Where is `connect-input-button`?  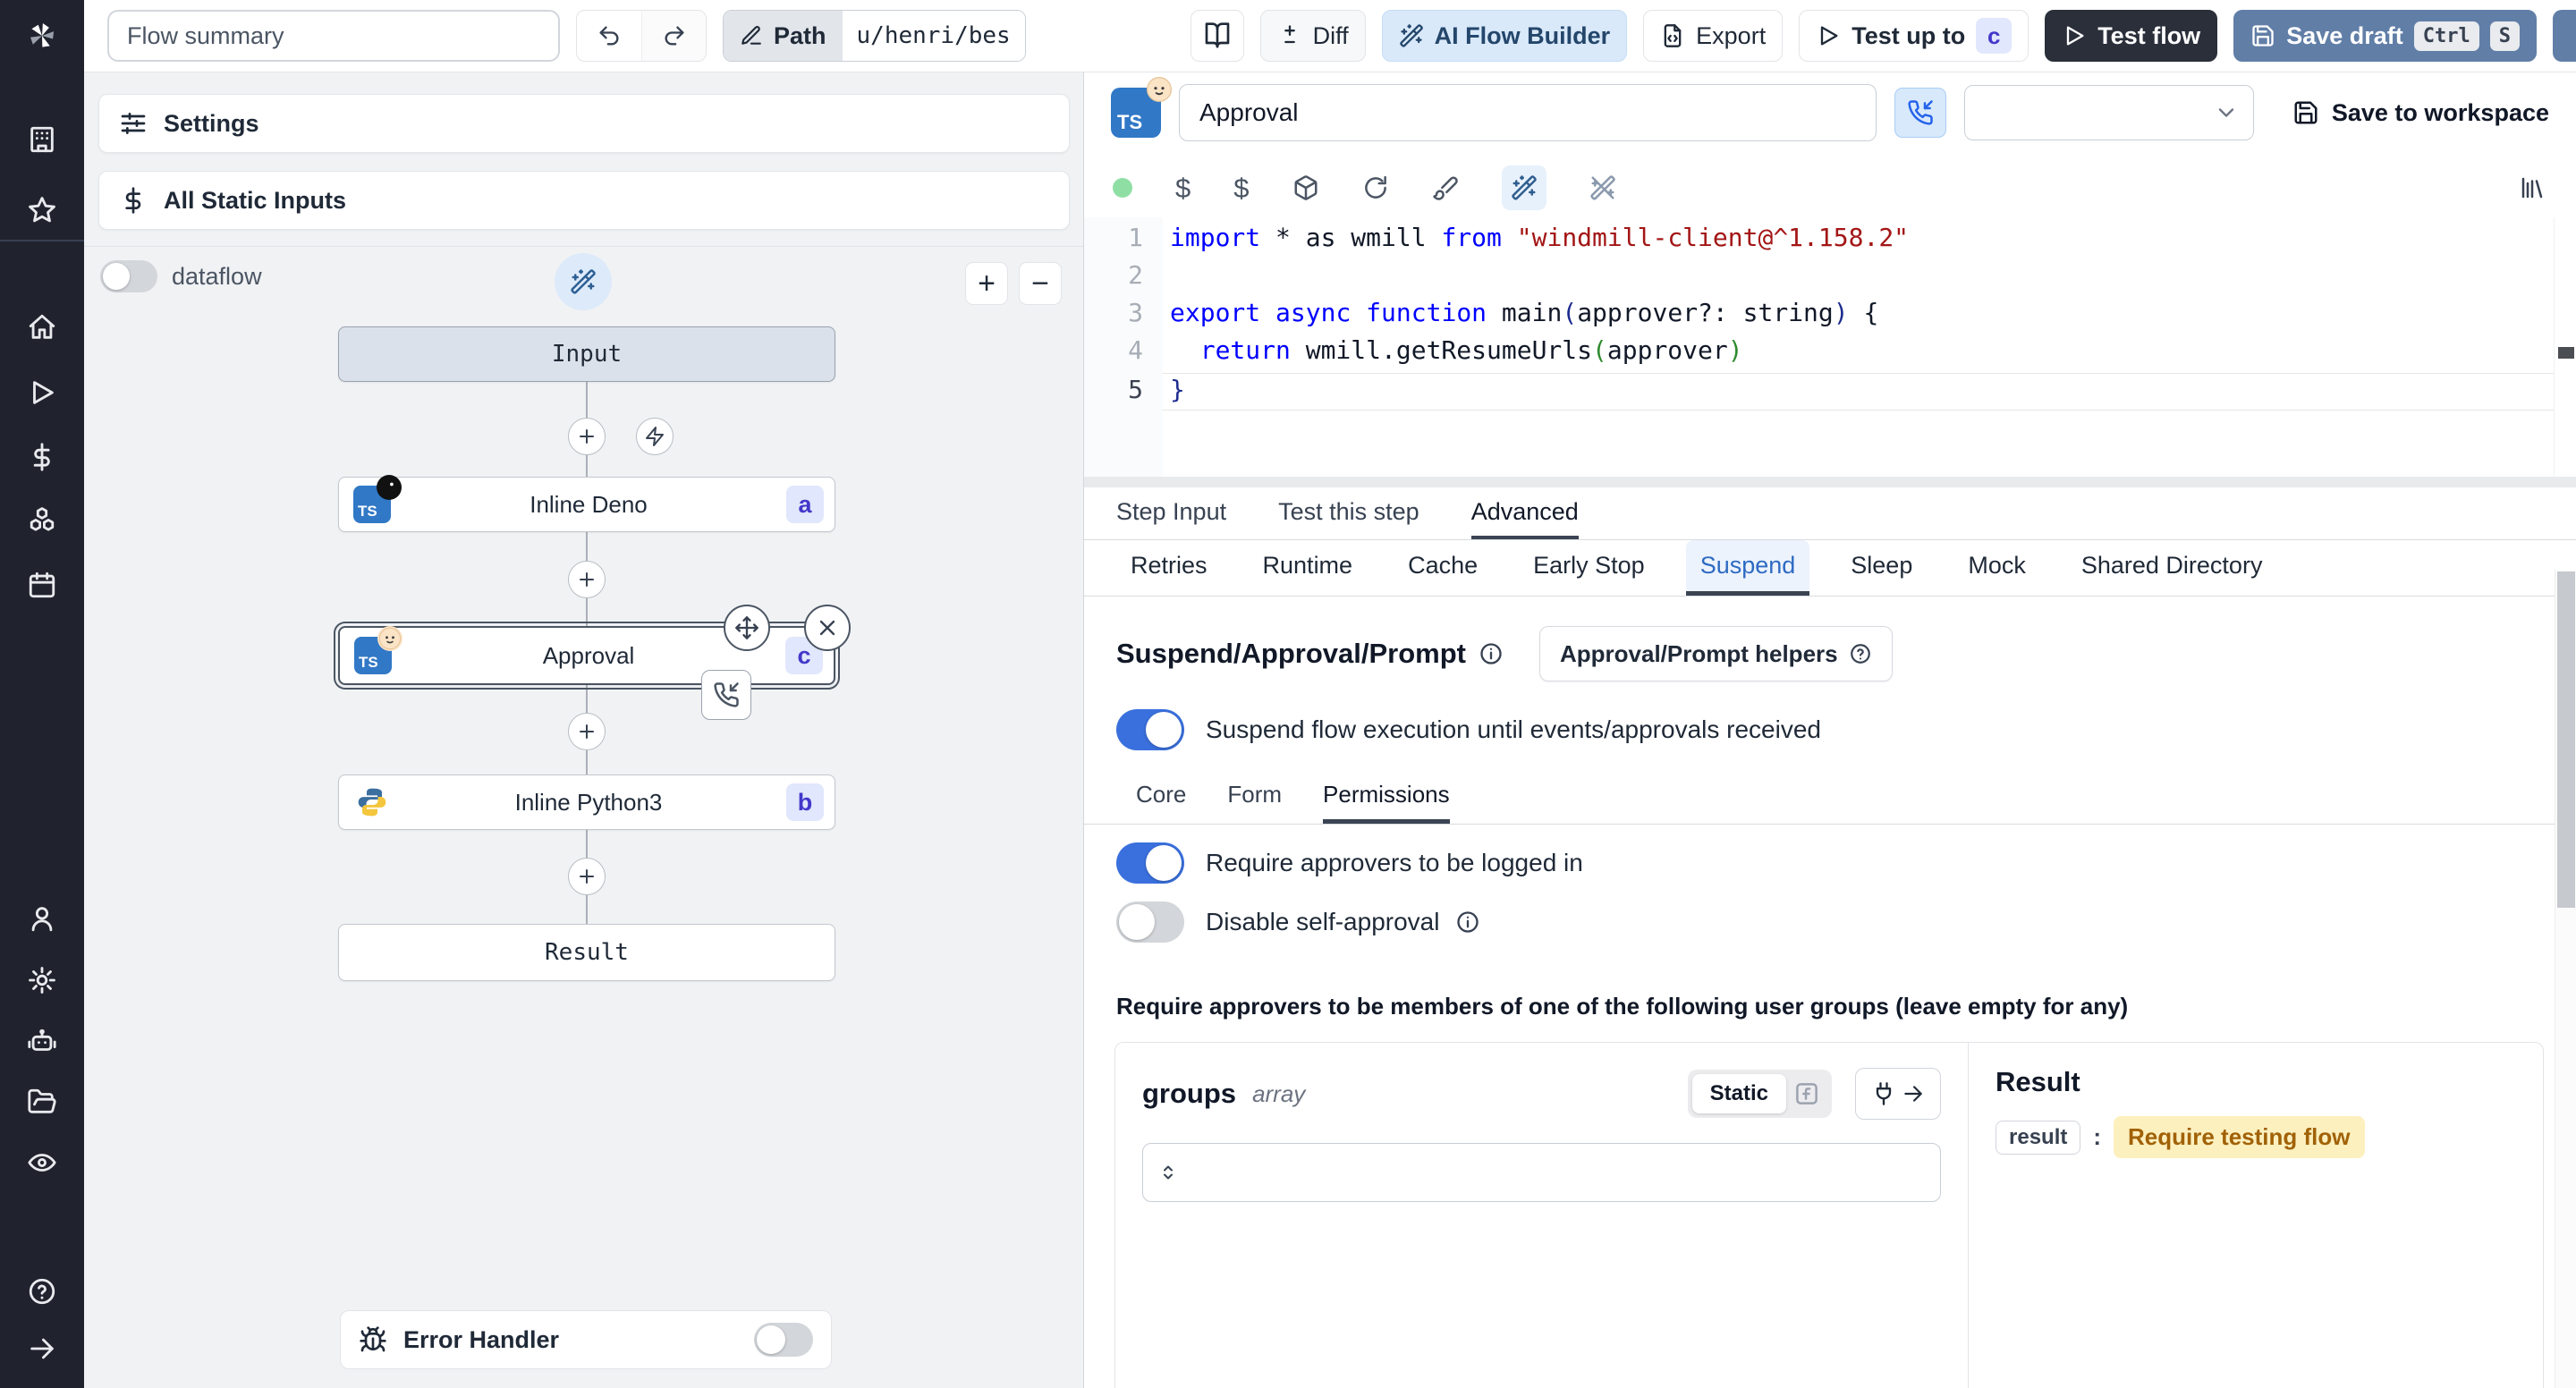
connect-input-button is located at coordinates (1898, 1094).